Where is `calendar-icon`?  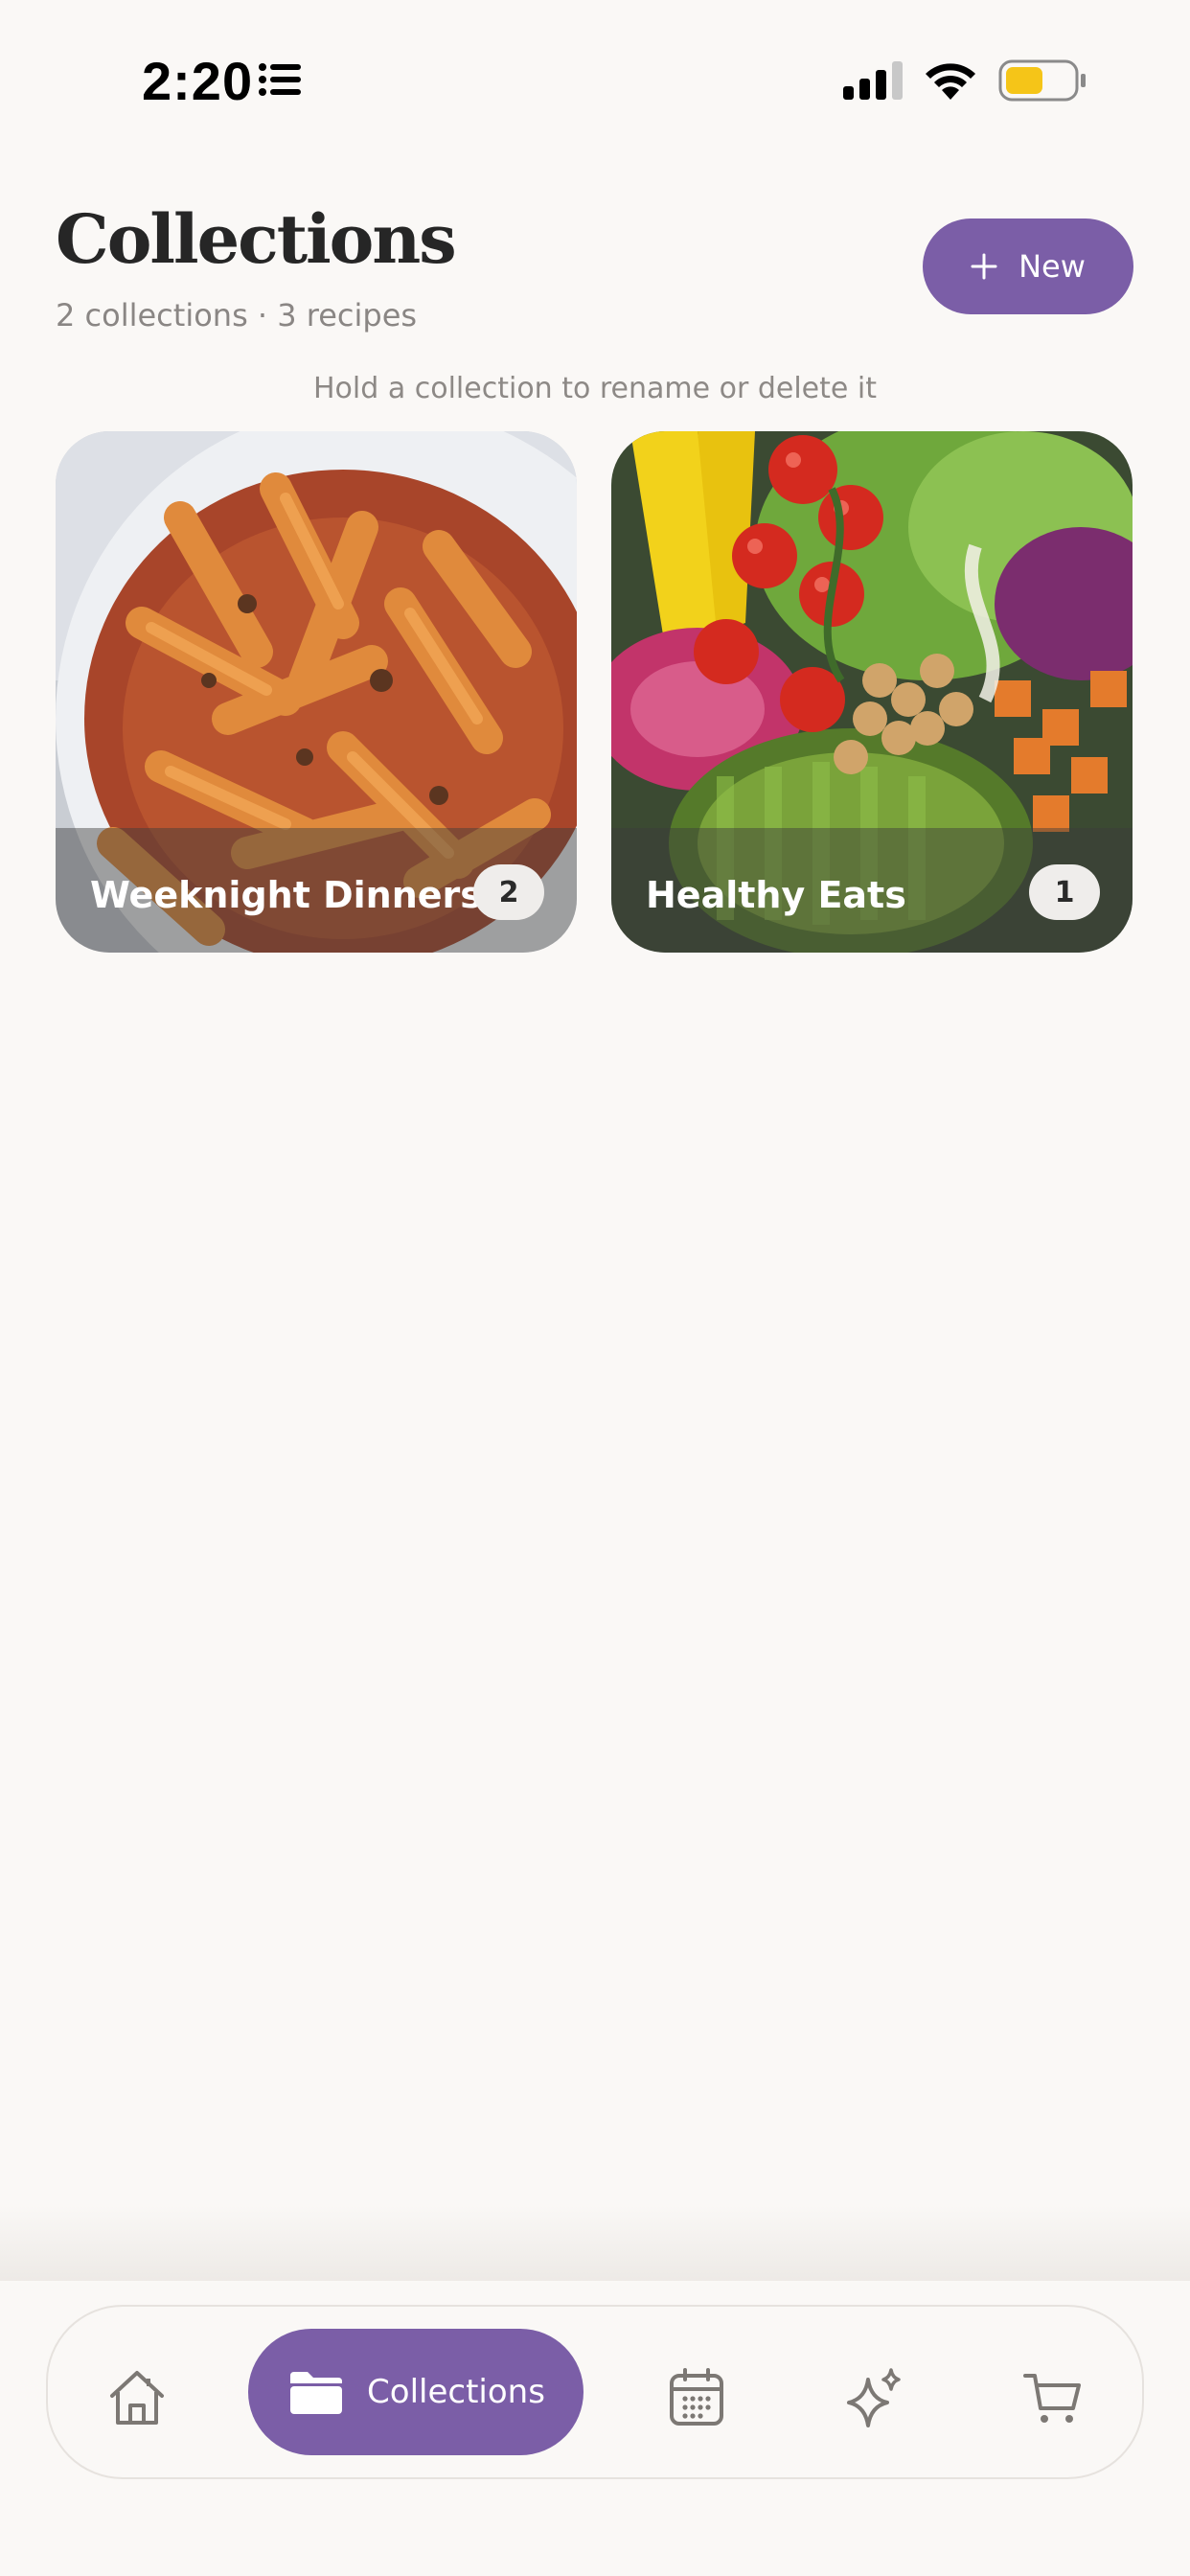 calendar-icon is located at coordinates (697, 2397).